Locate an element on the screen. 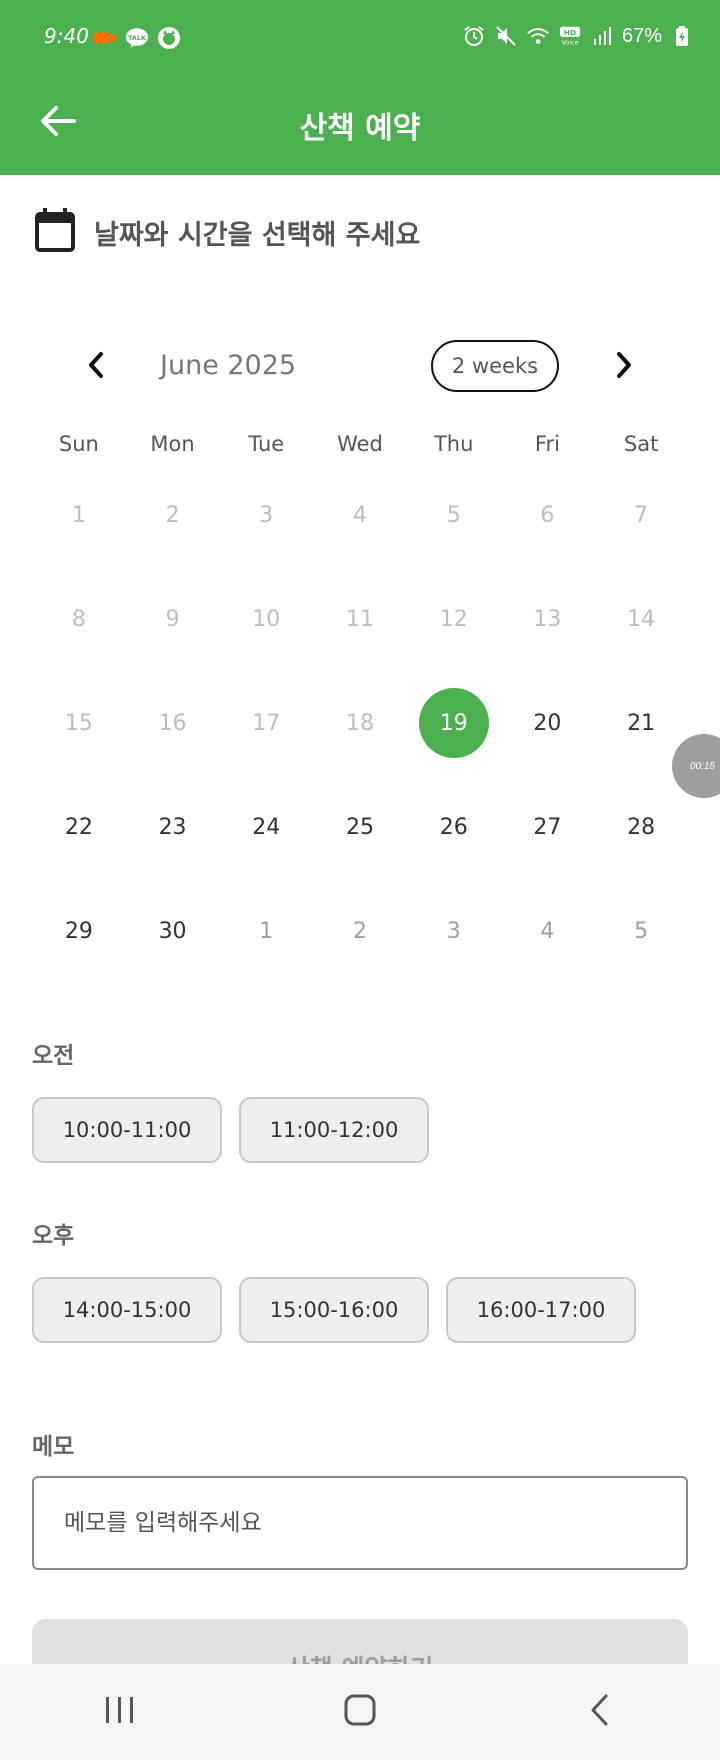  weekday-label: Sun is located at coordinates (78, 444).